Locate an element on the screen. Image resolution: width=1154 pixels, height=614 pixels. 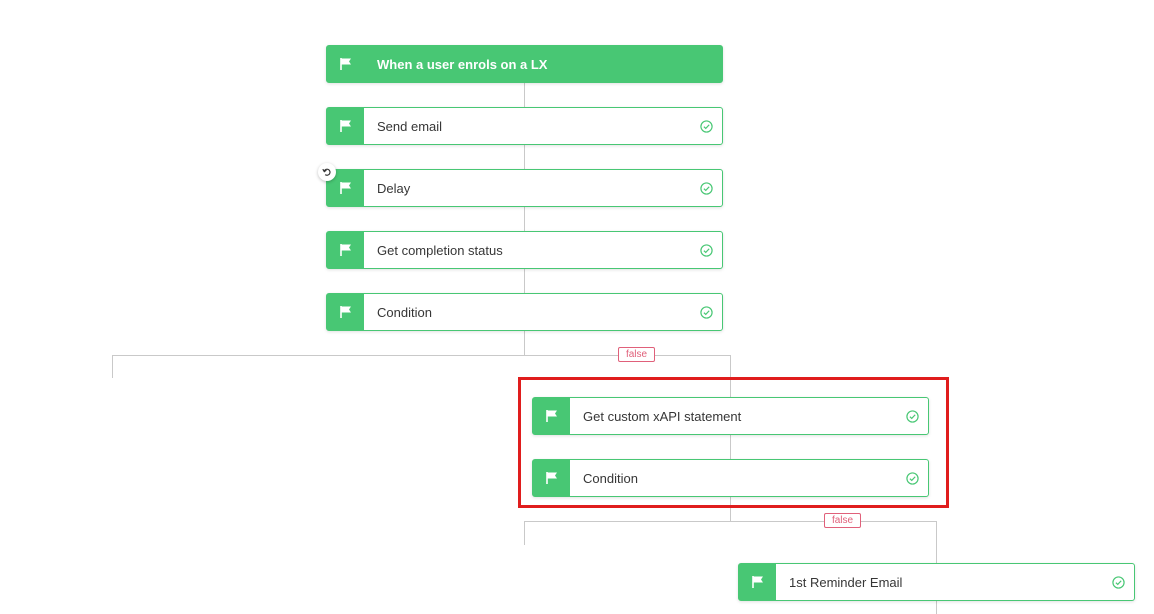
node-label: Delay is located at coordinates (394, 188).